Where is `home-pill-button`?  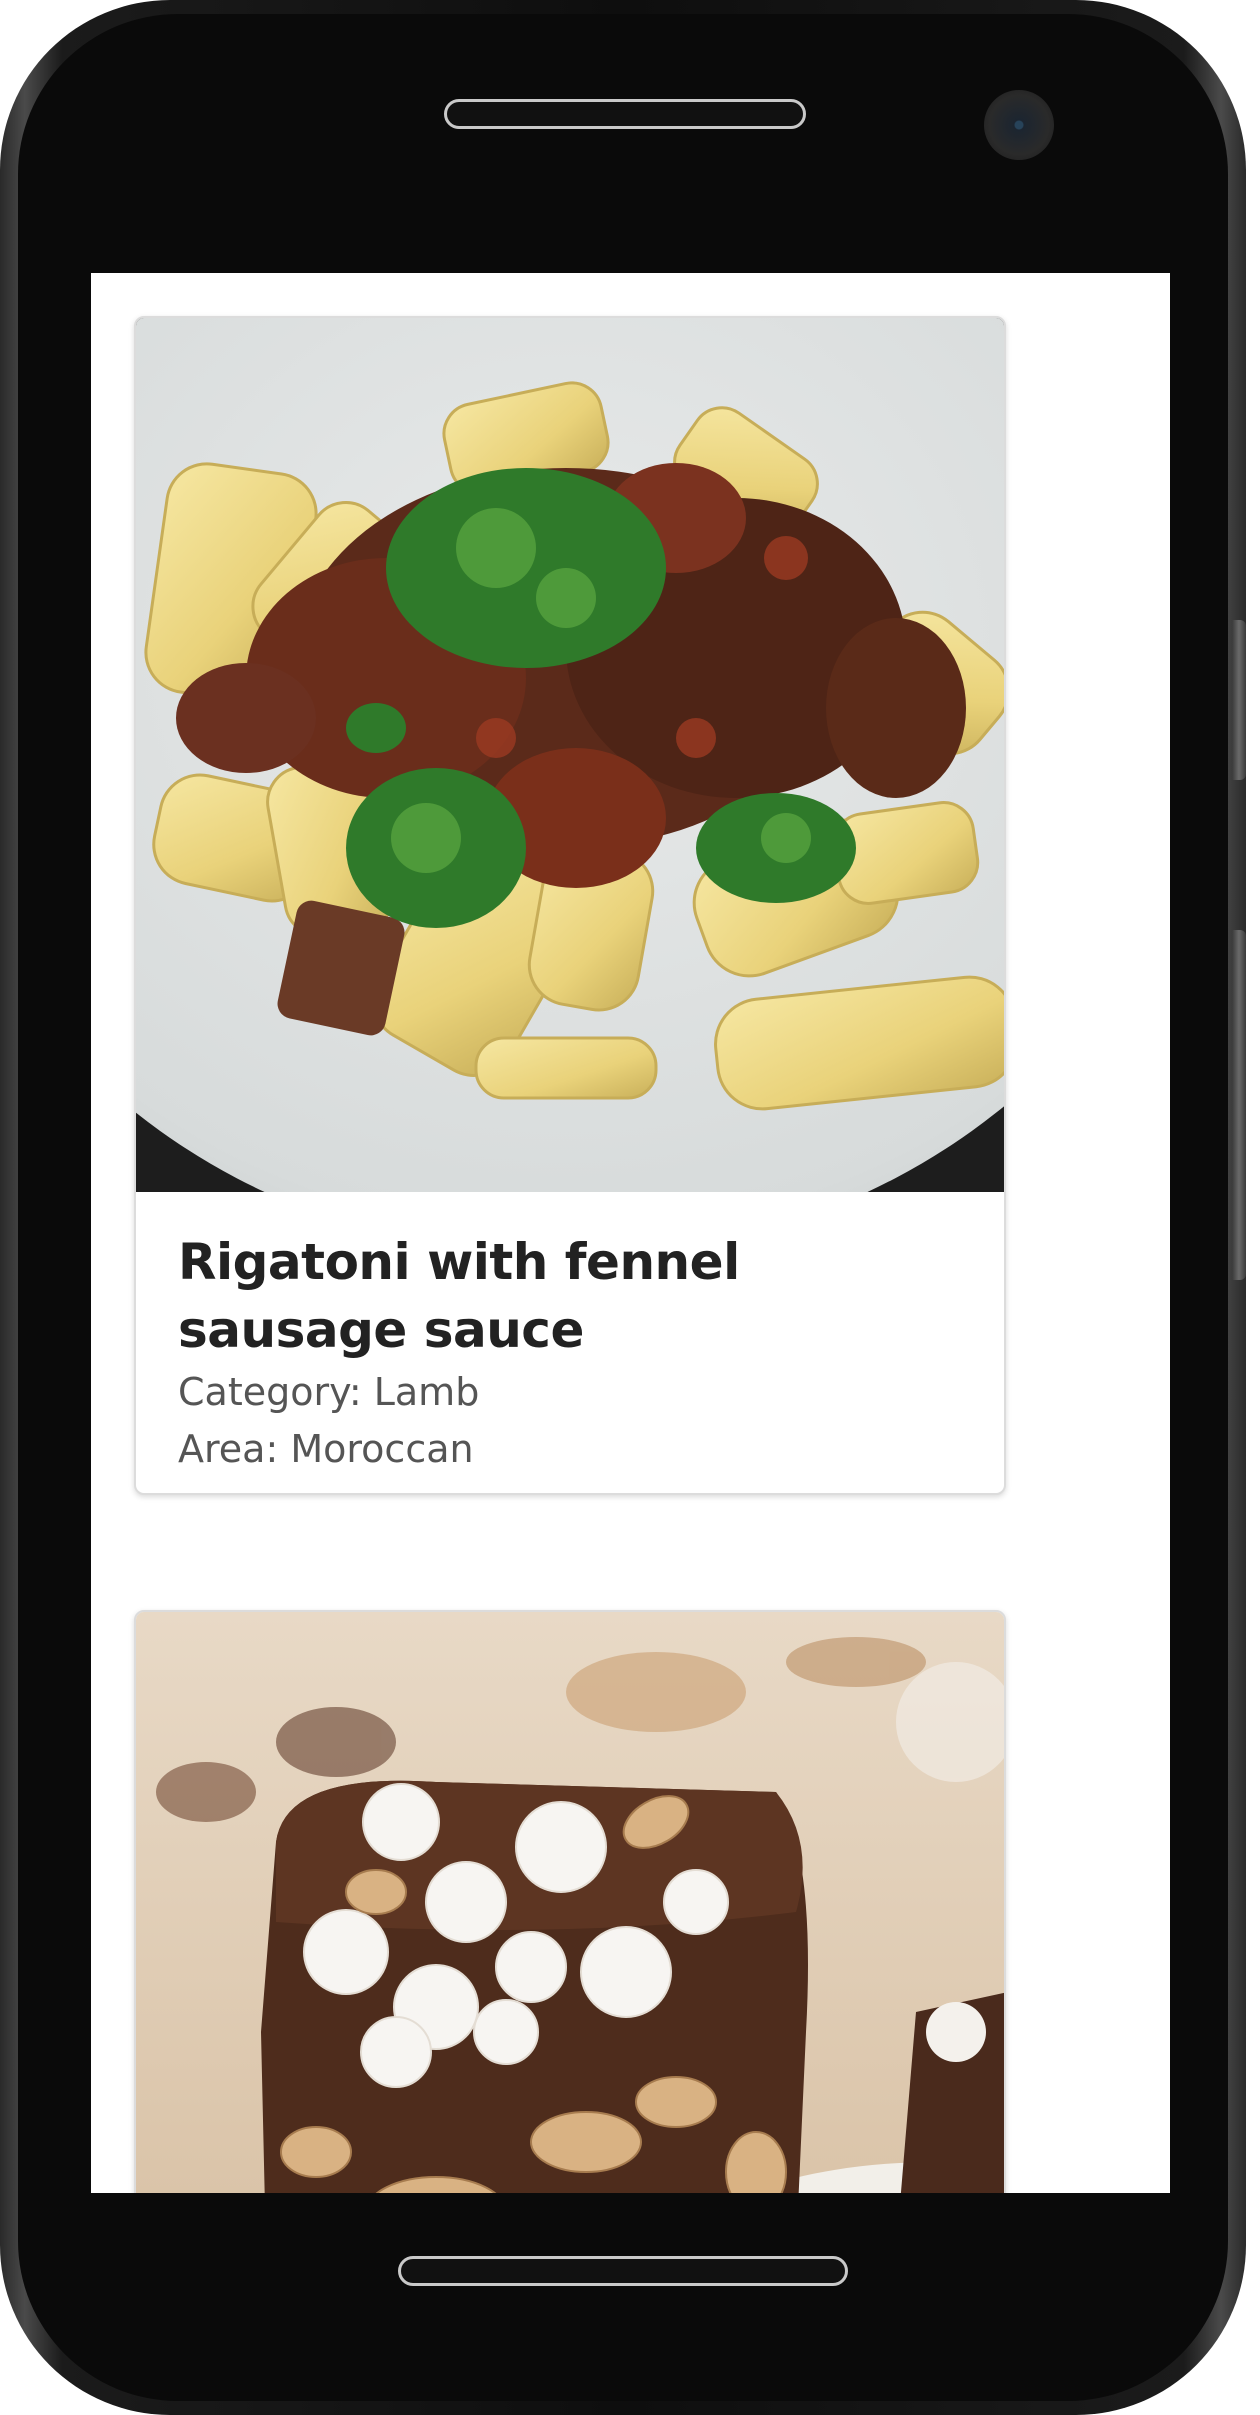
home-pill-button is located at coordinates (623, 2271).